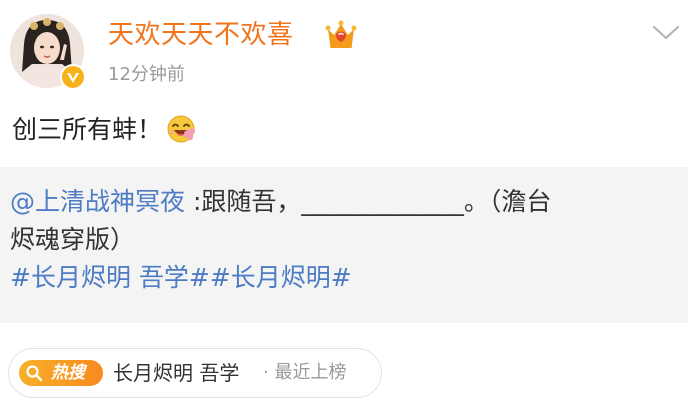 The height and width of the screenshot is (403, 688). I want to click on hot-search-topic: 长月烬明 吾学, so click(176, 373).